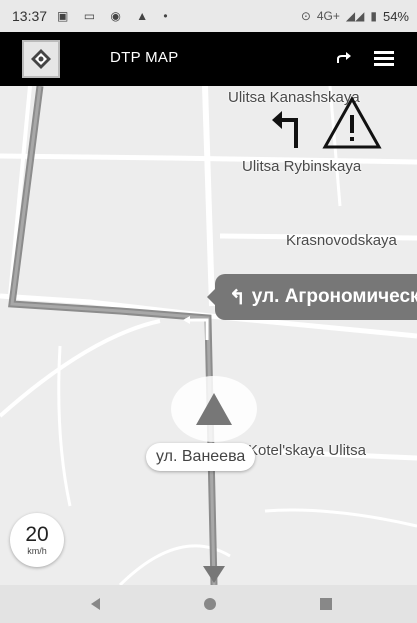 The width and height of the screenshot is (417, 623). I want to click on navigation-arrow-icon, so click(214, 409).